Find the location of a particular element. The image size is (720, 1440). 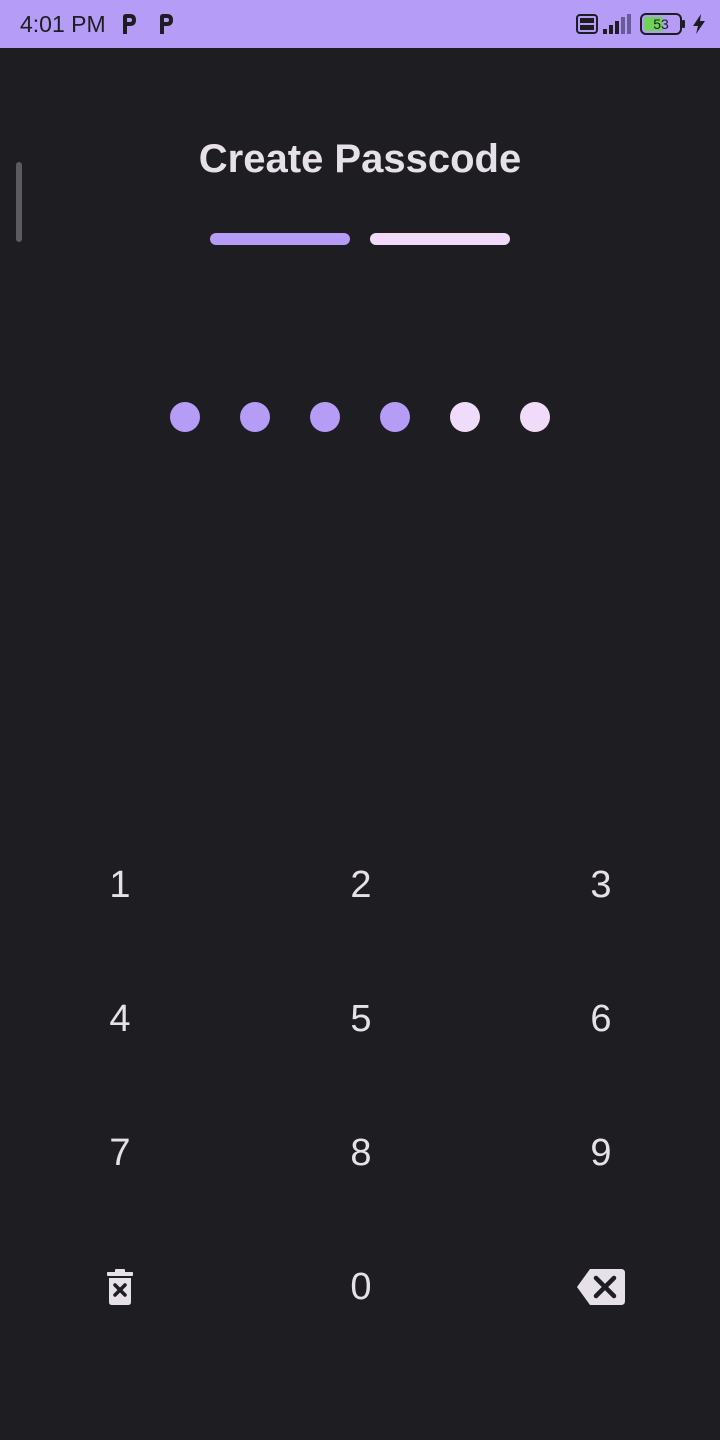

key-8: 8 is located at coordinates (361, 1153).